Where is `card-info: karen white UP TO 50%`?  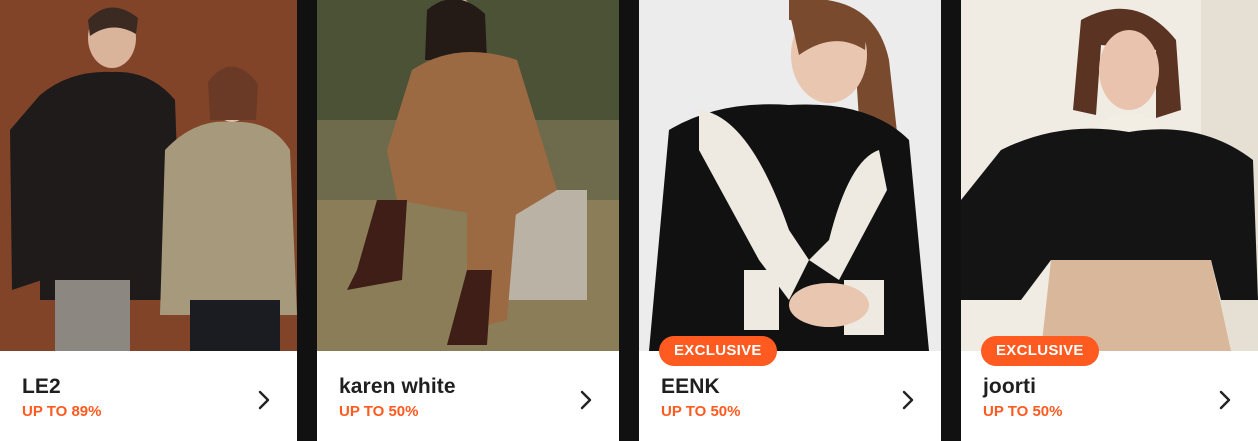
card-info: karen white UP TO 50% is located at coordinates (468, 396).